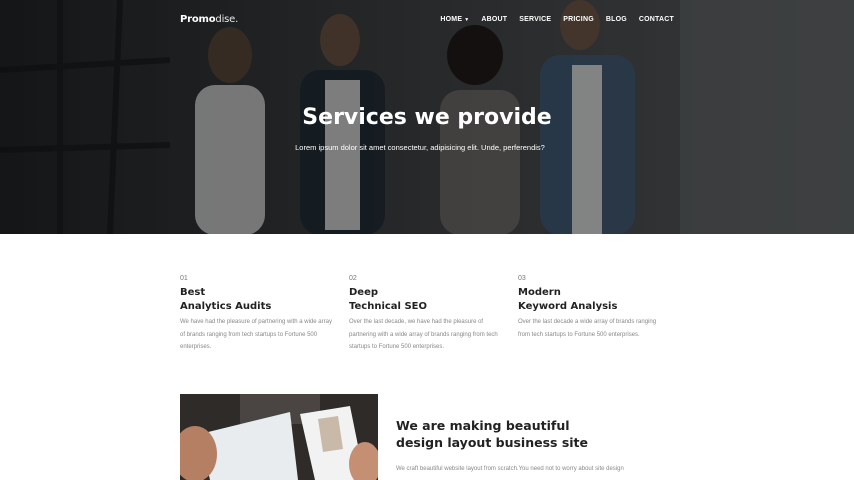  I want to click on nav-about: ABOUT, so click(494, 19).